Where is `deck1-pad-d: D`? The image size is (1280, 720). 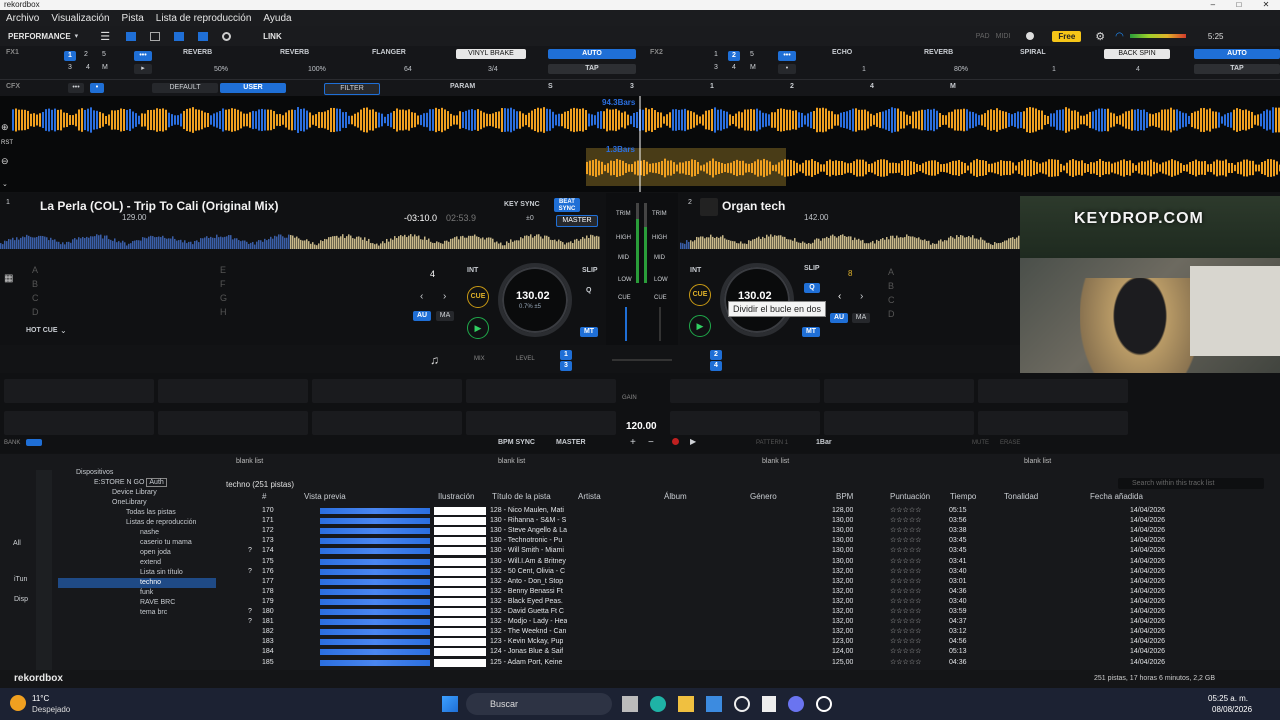
deck1-pad-d: D is located at coordinates (35, 312).